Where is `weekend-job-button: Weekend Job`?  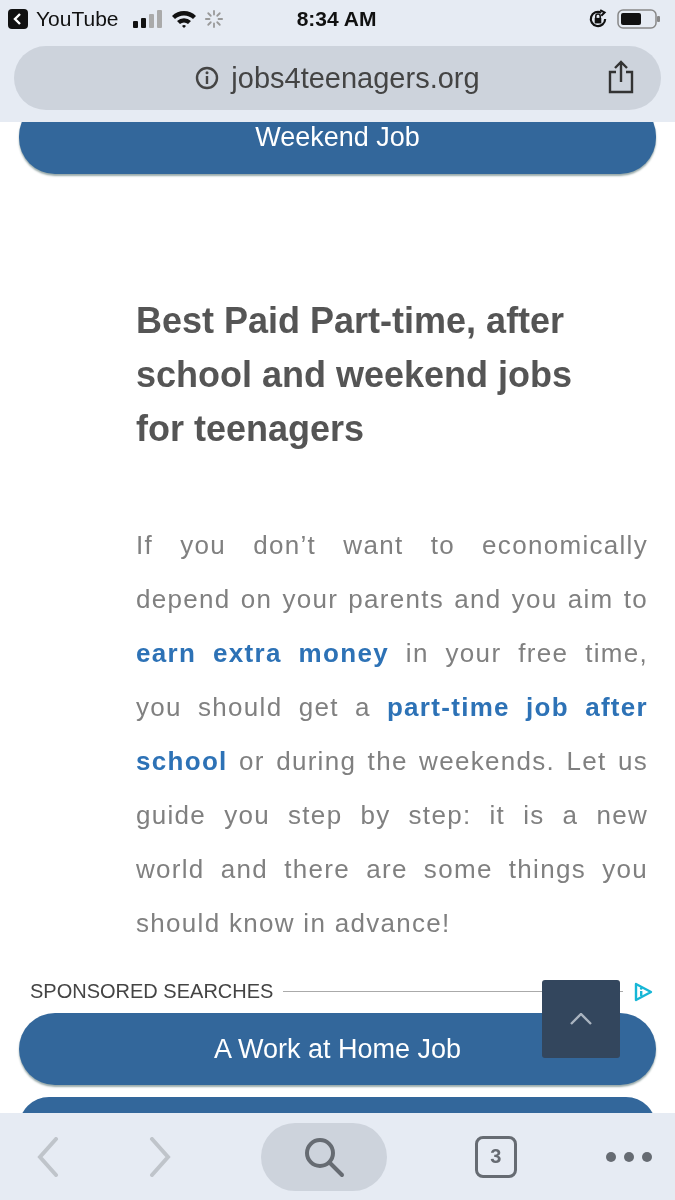
weekend-job-button: Weekend Job is located at coordinates (337, 148).